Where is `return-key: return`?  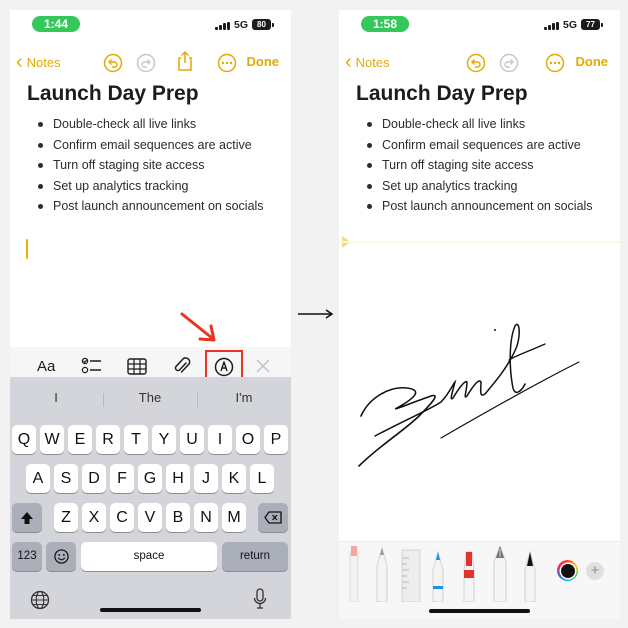
return-key: return is located at coordinates (255, 556).